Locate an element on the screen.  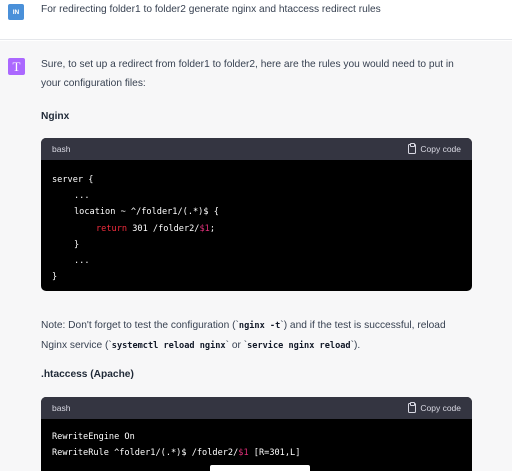
user-avatar: IN is located at coordinates (16, 12).